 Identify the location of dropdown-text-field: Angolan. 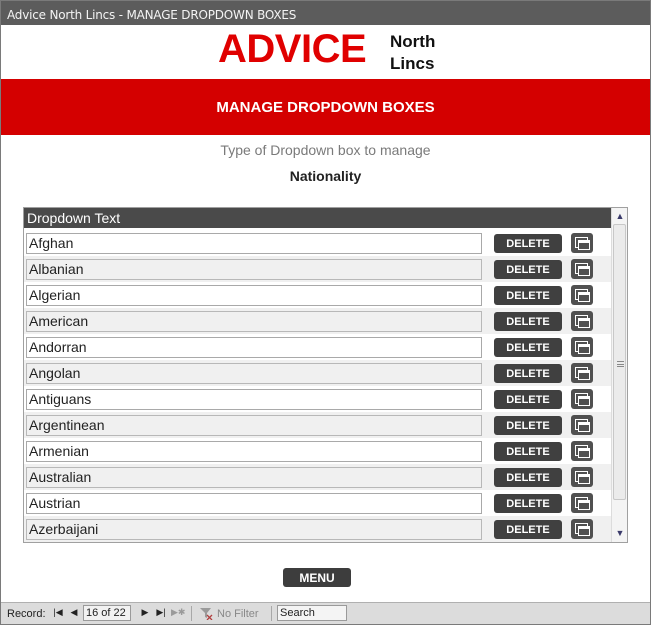
(254, 373).